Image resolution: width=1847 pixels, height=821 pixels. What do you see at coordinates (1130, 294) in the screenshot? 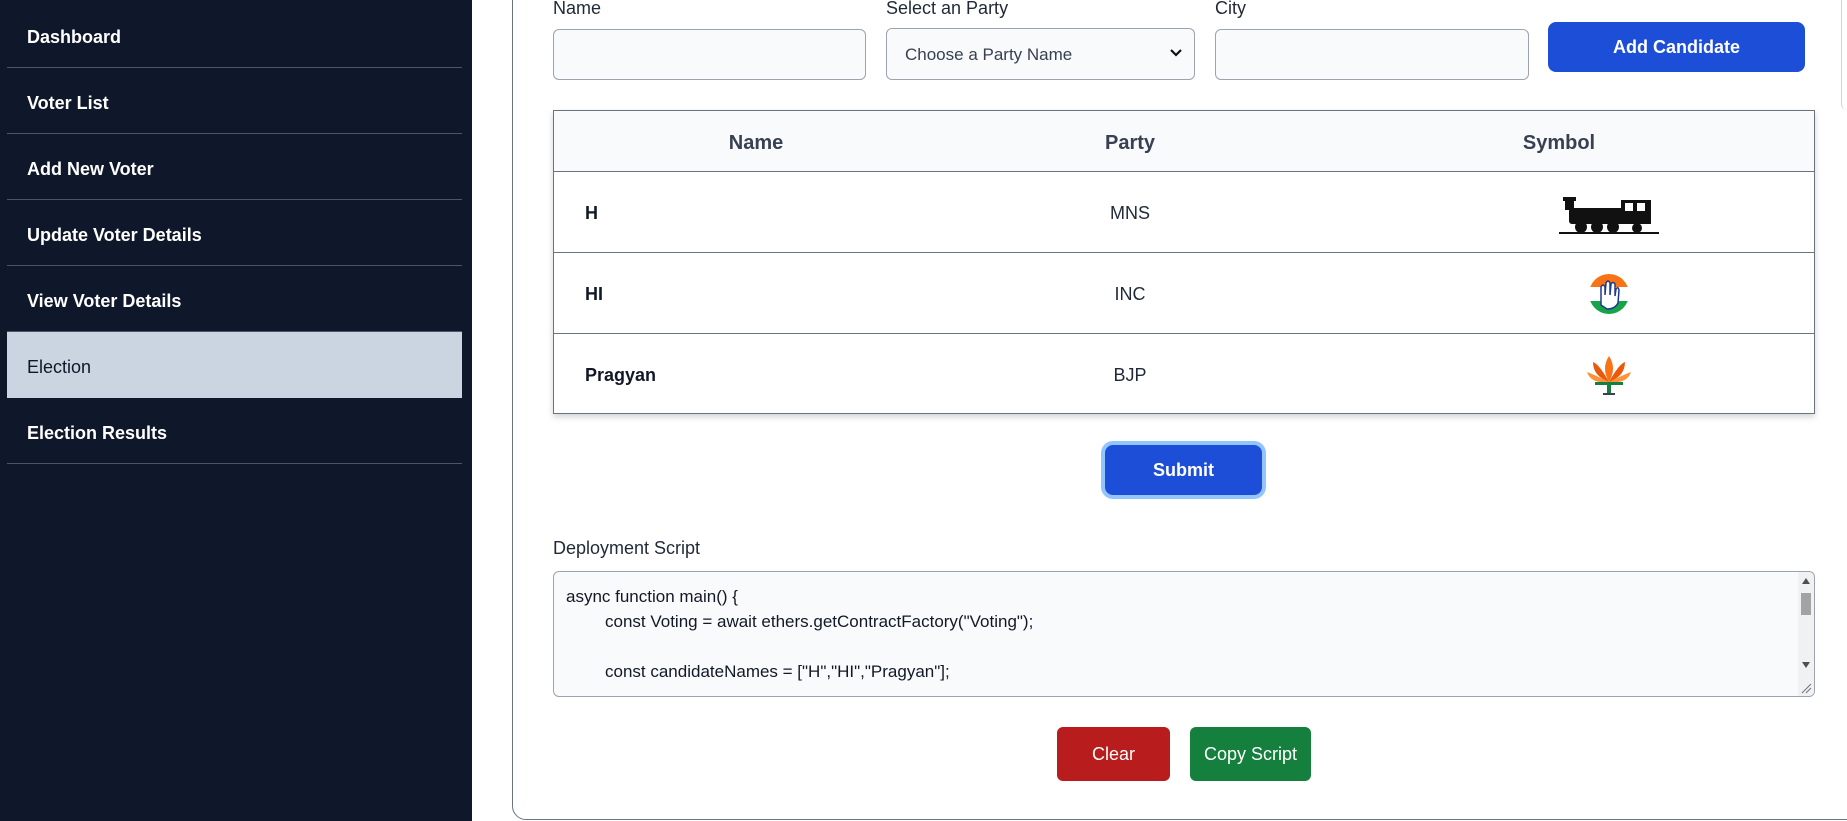
I see `candidate-party-cell: INC` at bounding box center [1130, 294].